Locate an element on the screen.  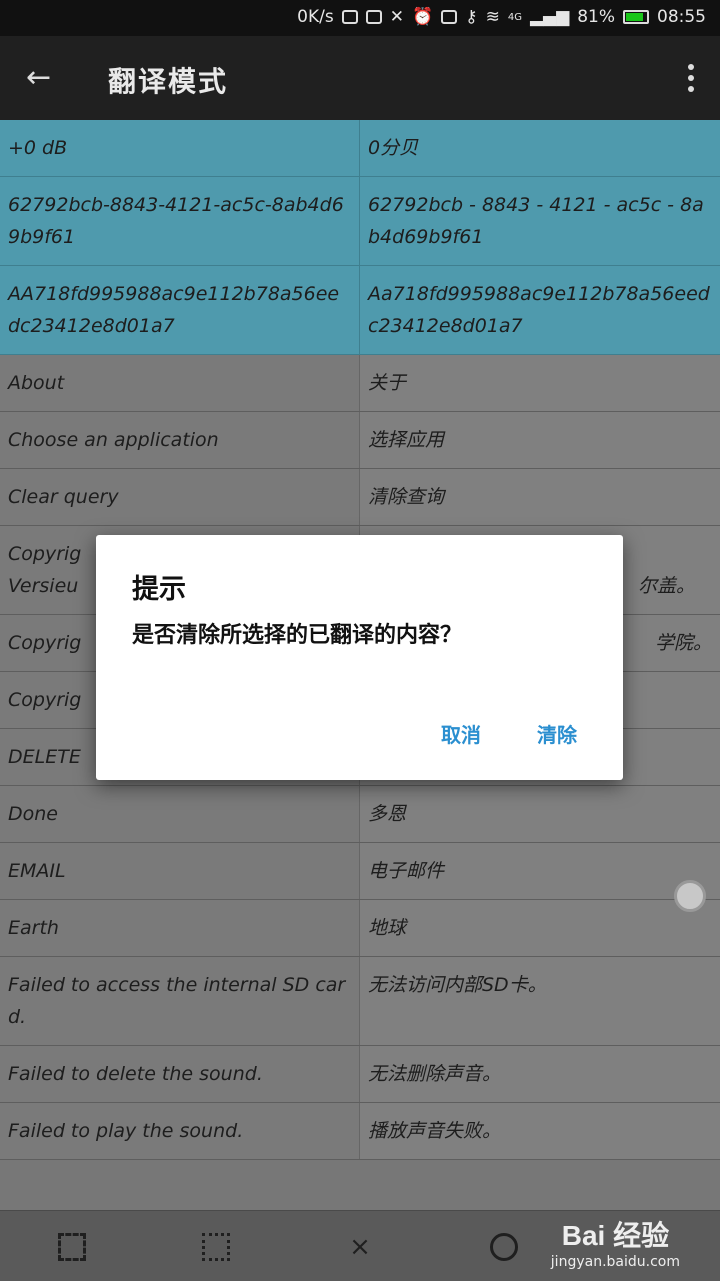
app-bar: ← 翻译模式 is located at coordinates (360, 78).